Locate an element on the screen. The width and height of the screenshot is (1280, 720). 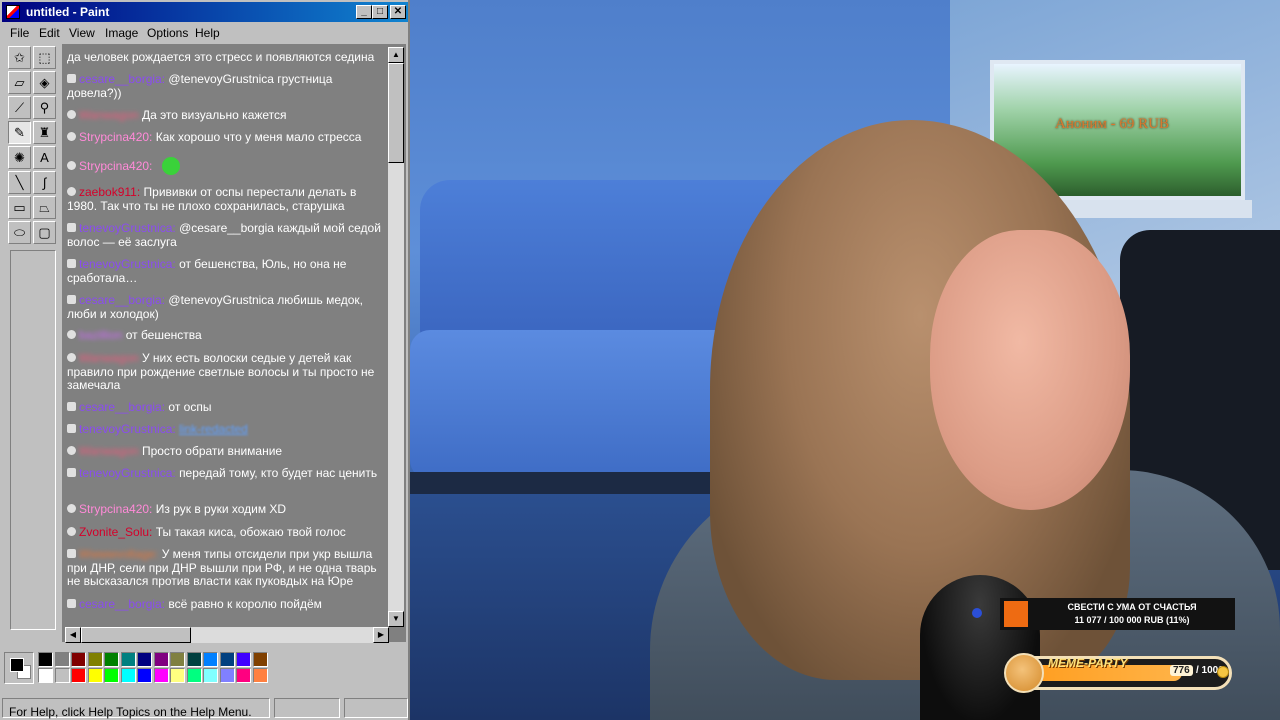
line-icon: ╲ is located at coordinates (19, 182).